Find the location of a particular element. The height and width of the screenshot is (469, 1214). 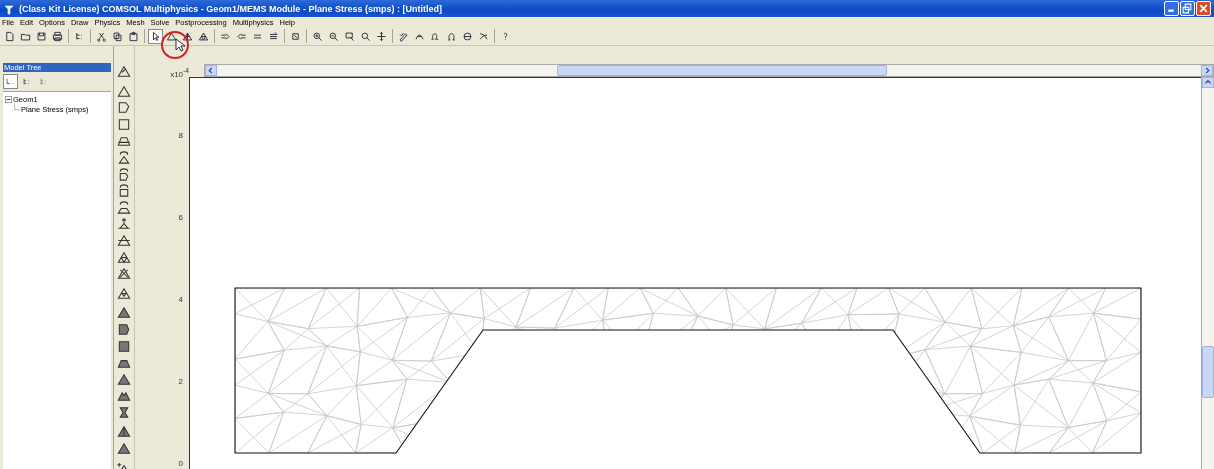

extrude-shape-icon is located at coordinates (124, 224).